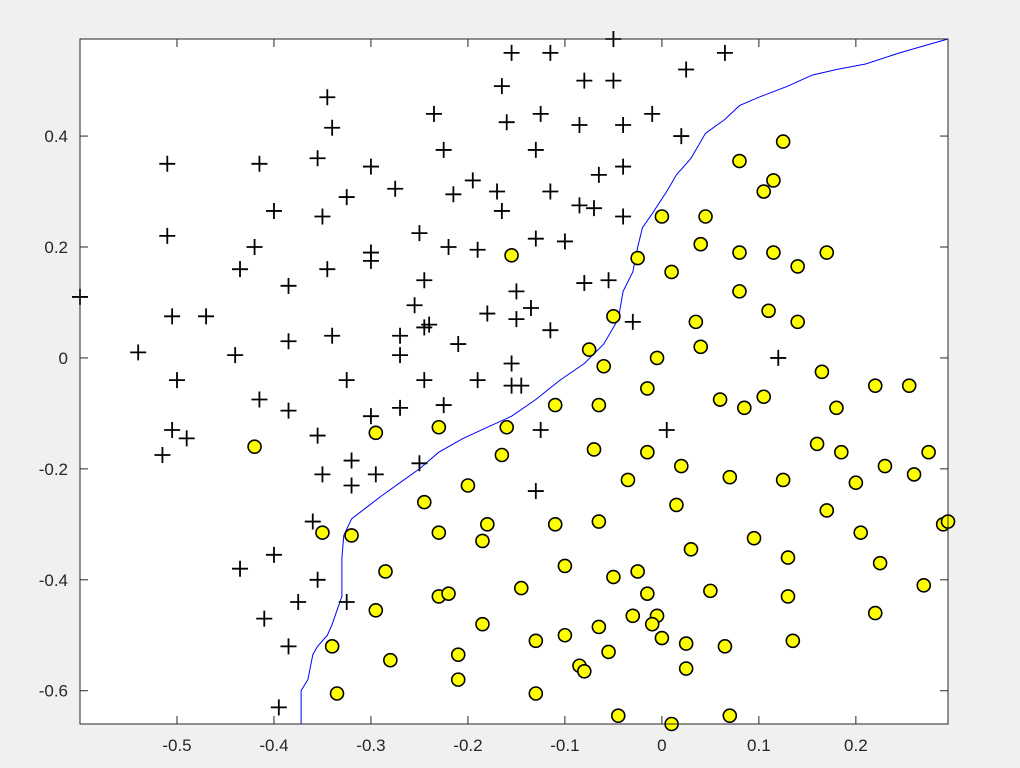 This screenshot has height=768, width=1020. I want to click on x-tick-label: 0.1, so click(759, 745).